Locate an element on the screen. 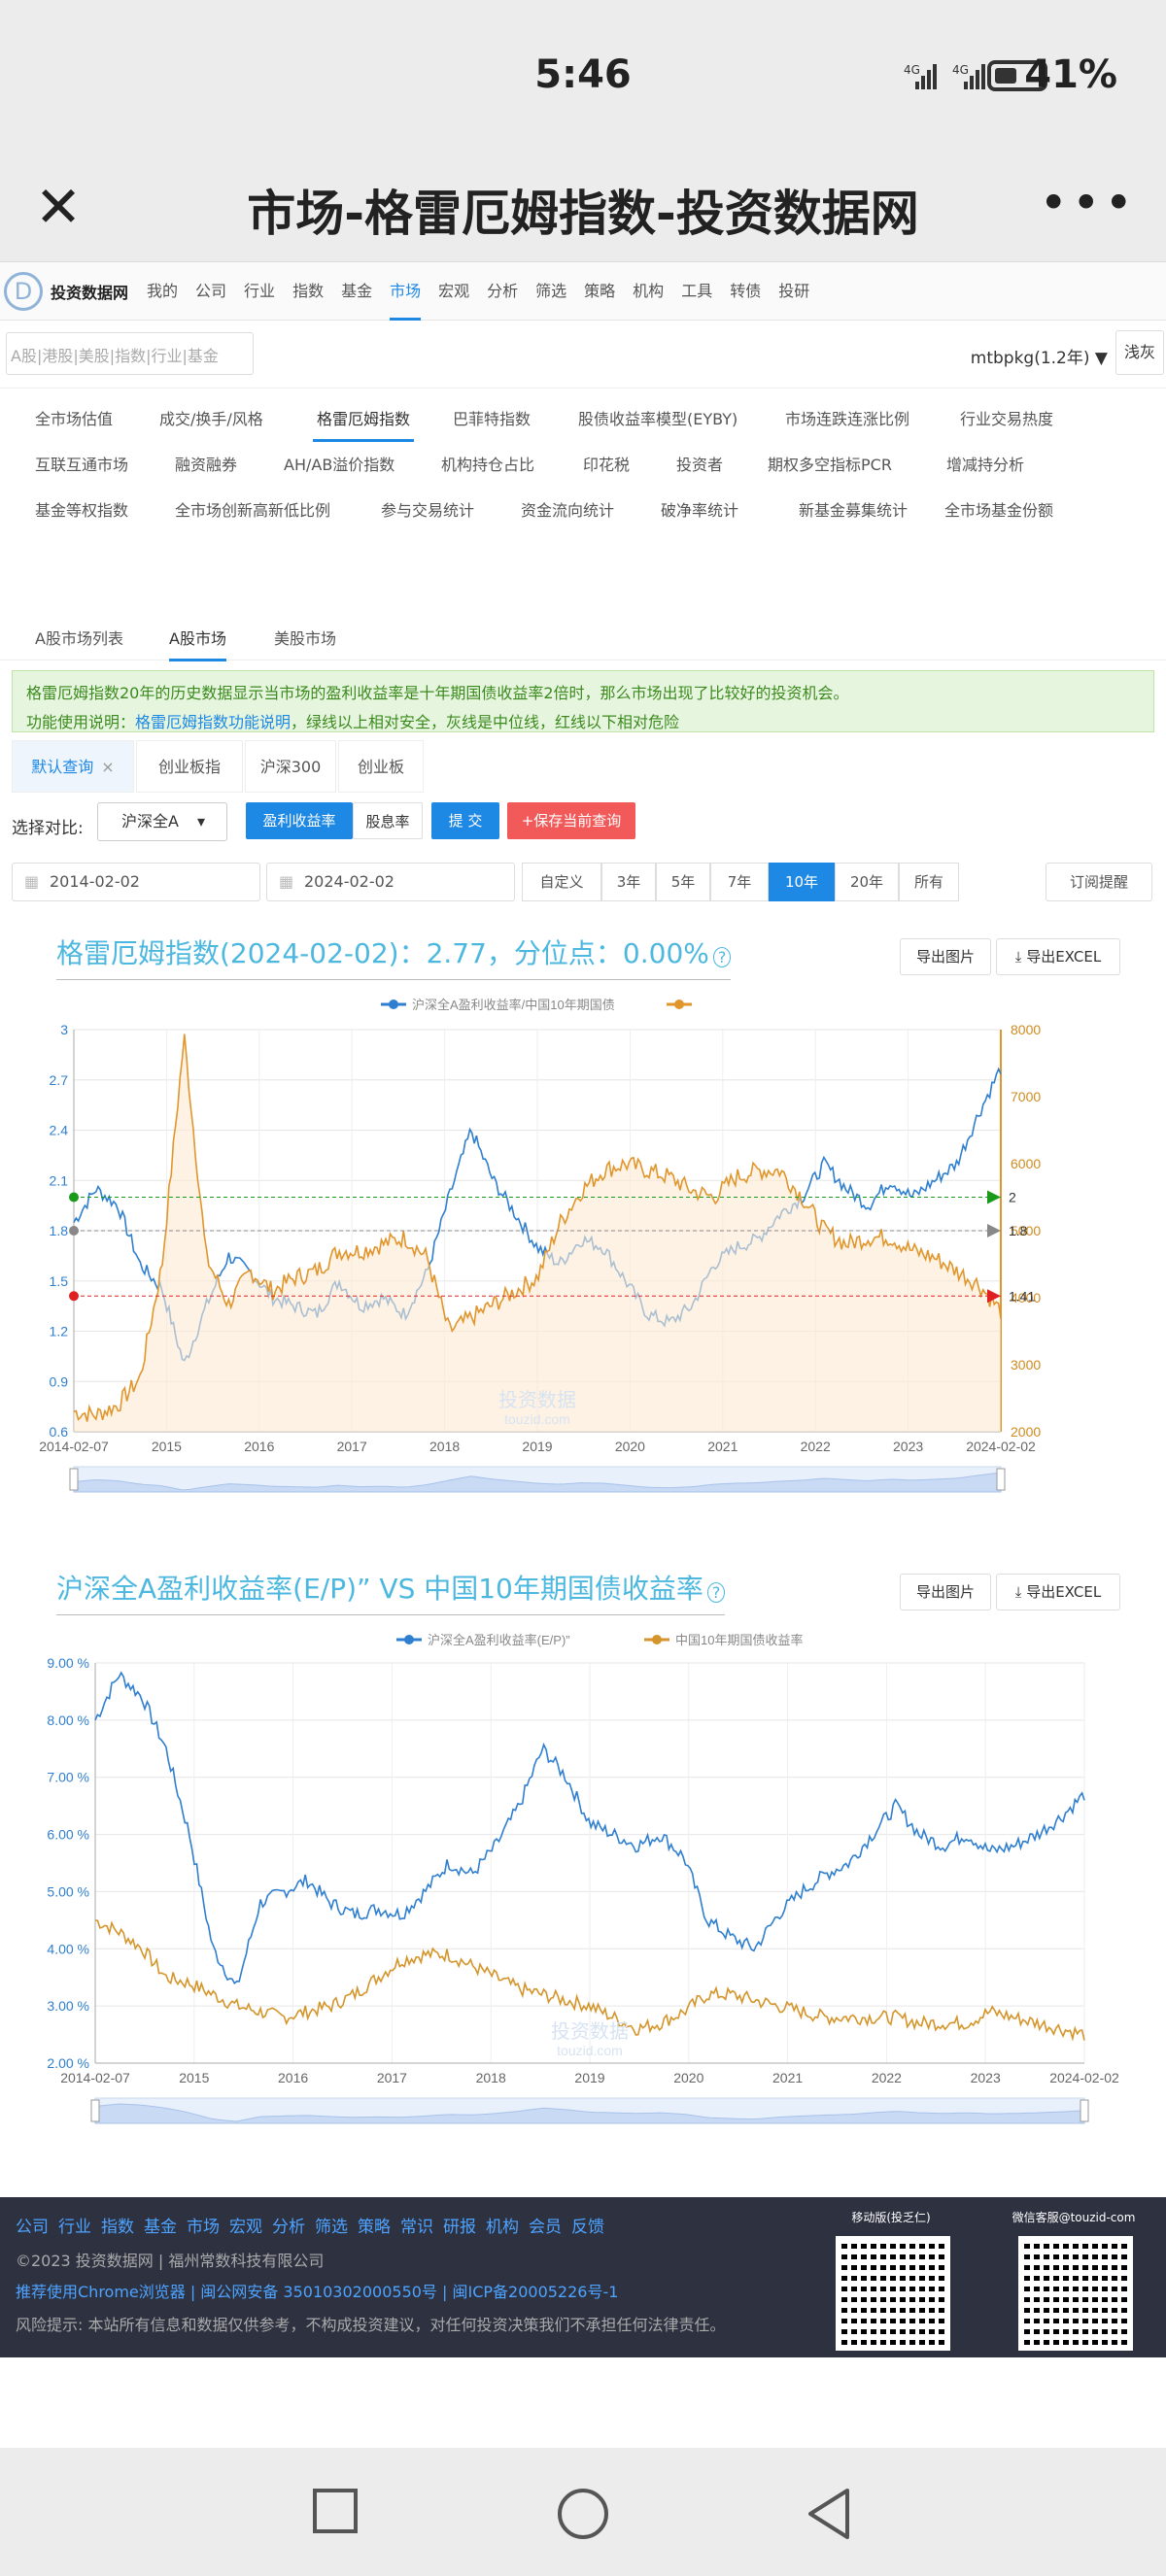 This screenshot has height=2576, width=1166. tab-item: 增减持分析 is located at coordinates (985, 463).